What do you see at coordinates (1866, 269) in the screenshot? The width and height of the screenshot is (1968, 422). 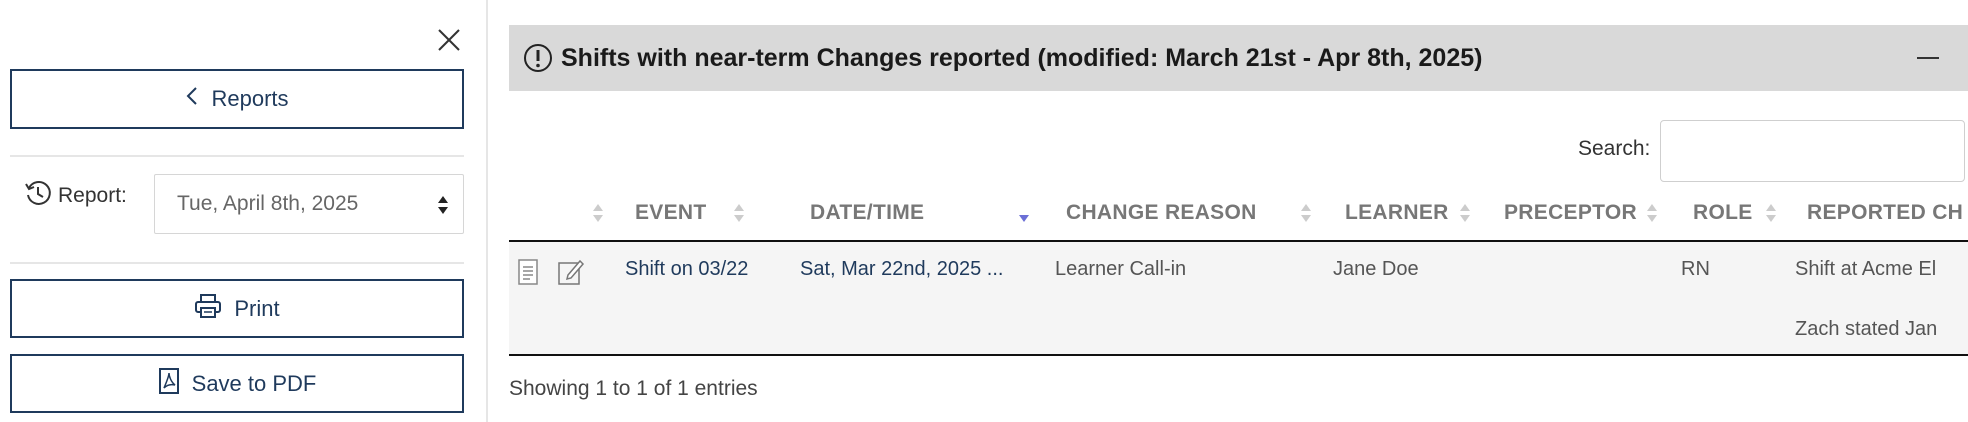 I see `reported-changes-cell-line1: Shift at Acme El` at bounding box center [1866, 269].